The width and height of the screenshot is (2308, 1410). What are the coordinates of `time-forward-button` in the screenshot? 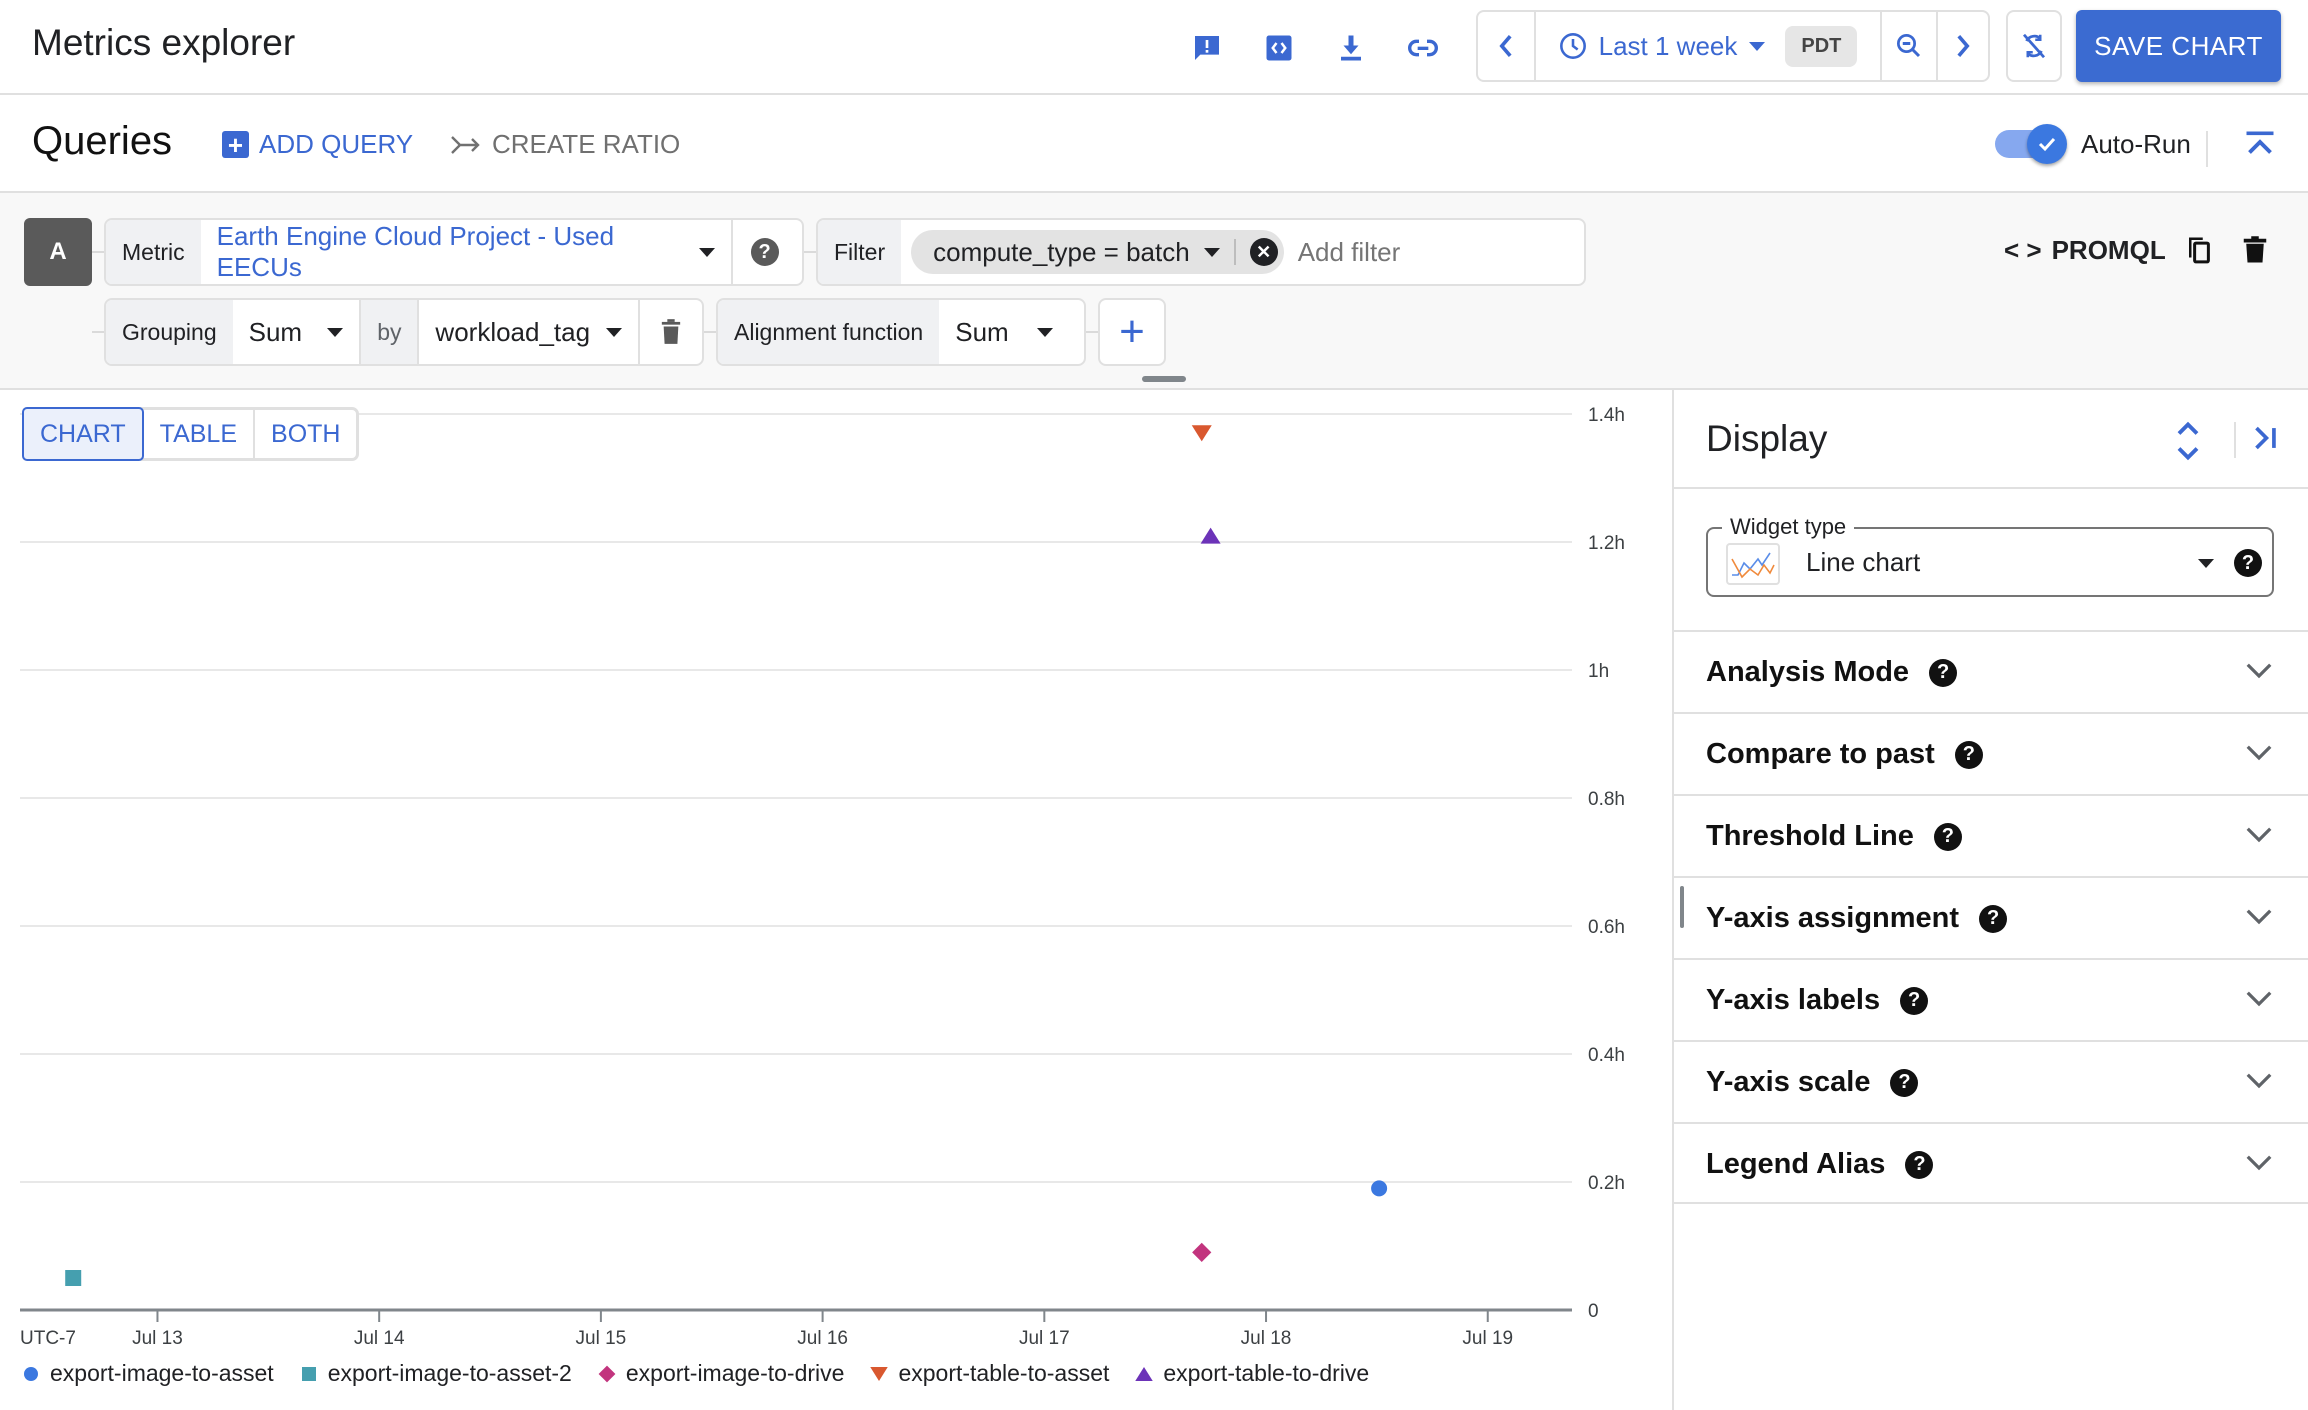 It's located at (1963, 46).